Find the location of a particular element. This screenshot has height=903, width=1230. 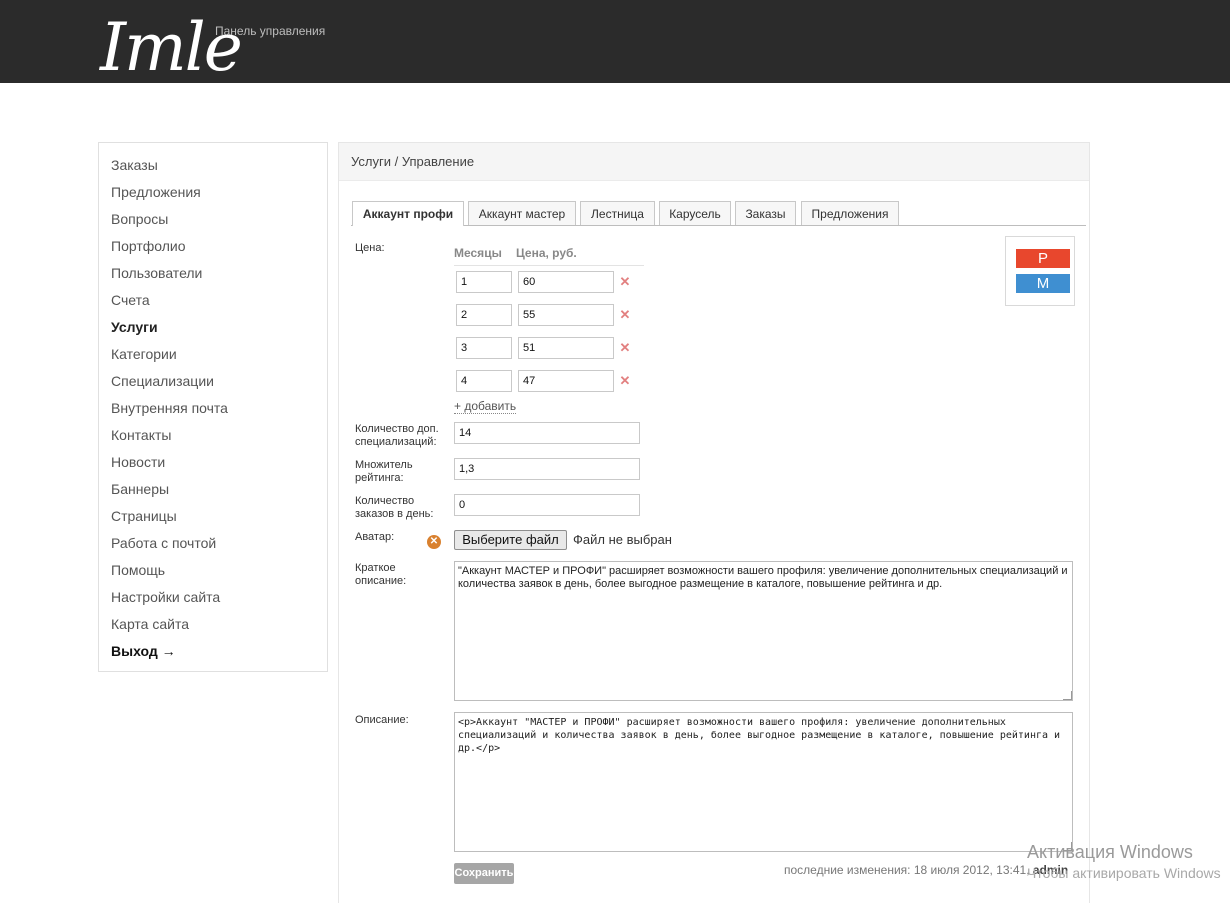

avatar-label: Аватар: is located at coordinates (375, 537).